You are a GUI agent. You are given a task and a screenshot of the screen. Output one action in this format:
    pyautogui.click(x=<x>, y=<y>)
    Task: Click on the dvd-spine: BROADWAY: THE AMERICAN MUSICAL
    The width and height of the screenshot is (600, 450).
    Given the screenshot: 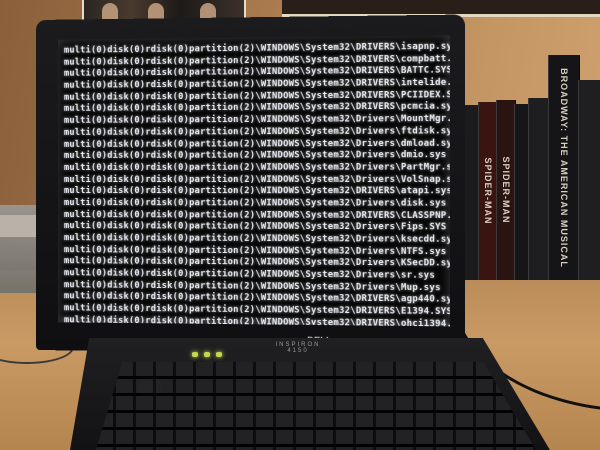 What is the action you would take?
    pyautogui.click(x=564, y=167)
    